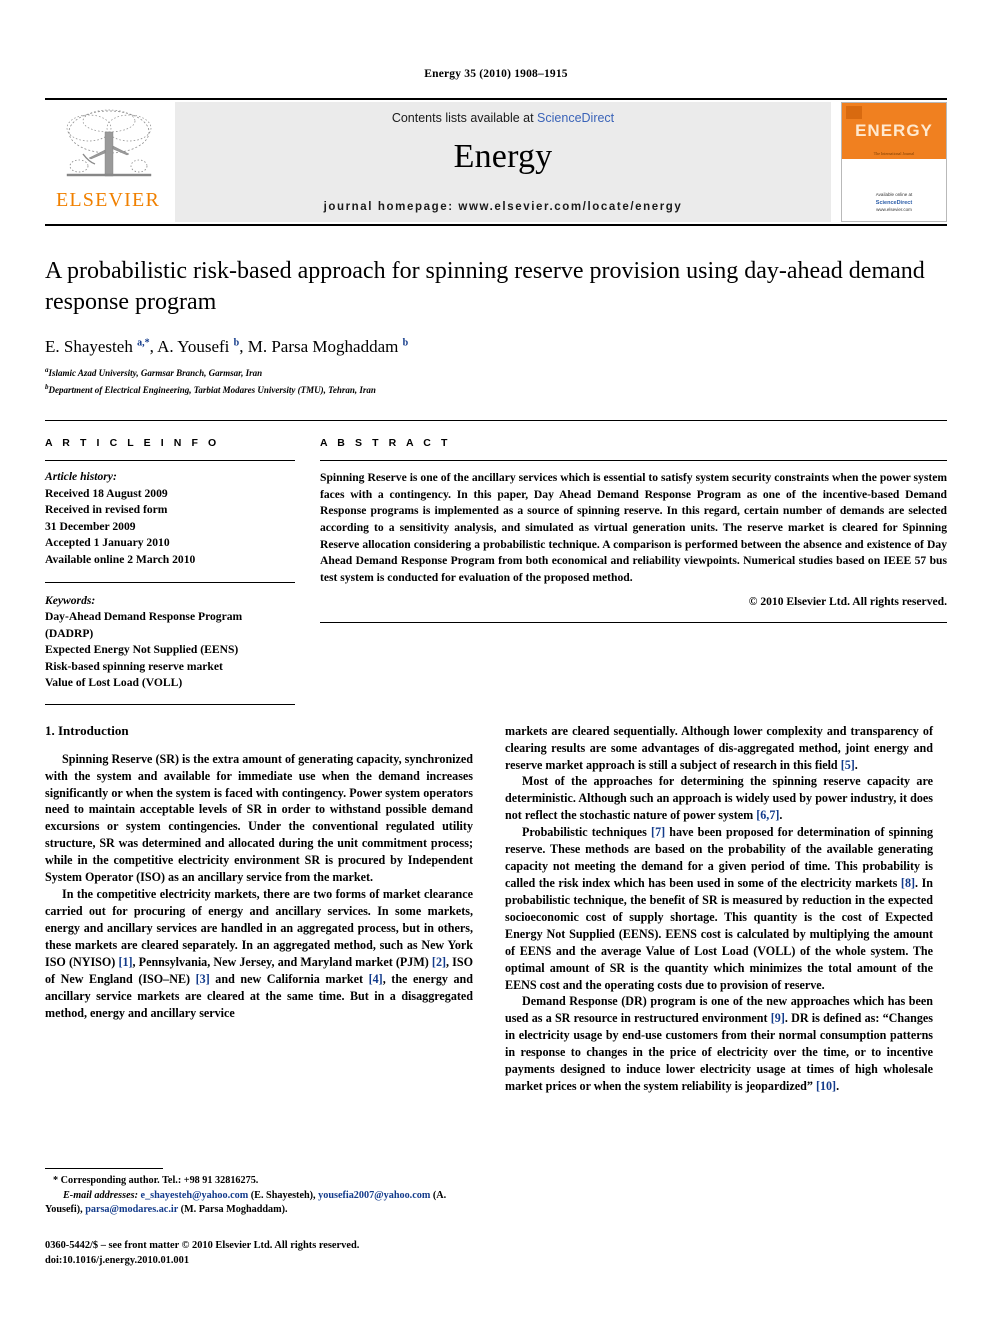 The height and width of the screenshot is (1323, 992). What do you see at coordinates (120, 559) in the screenshot?
I see `history-item: Available online 2 March 2010` at bounding box center [120, 559].